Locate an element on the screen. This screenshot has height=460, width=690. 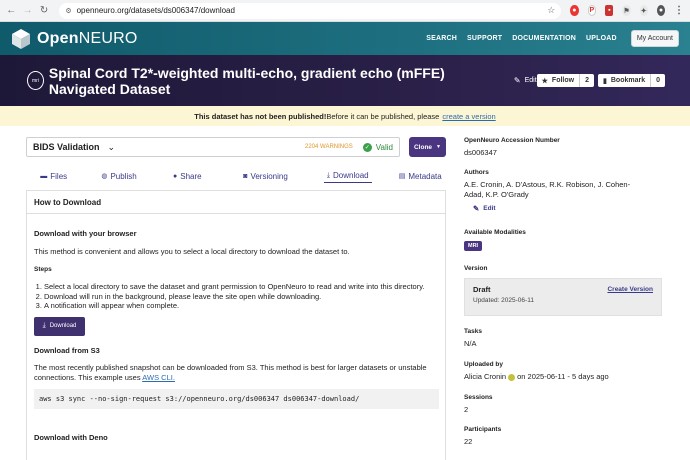
follow-button: ★ Follow 2 is located at coordinates (565, 80).